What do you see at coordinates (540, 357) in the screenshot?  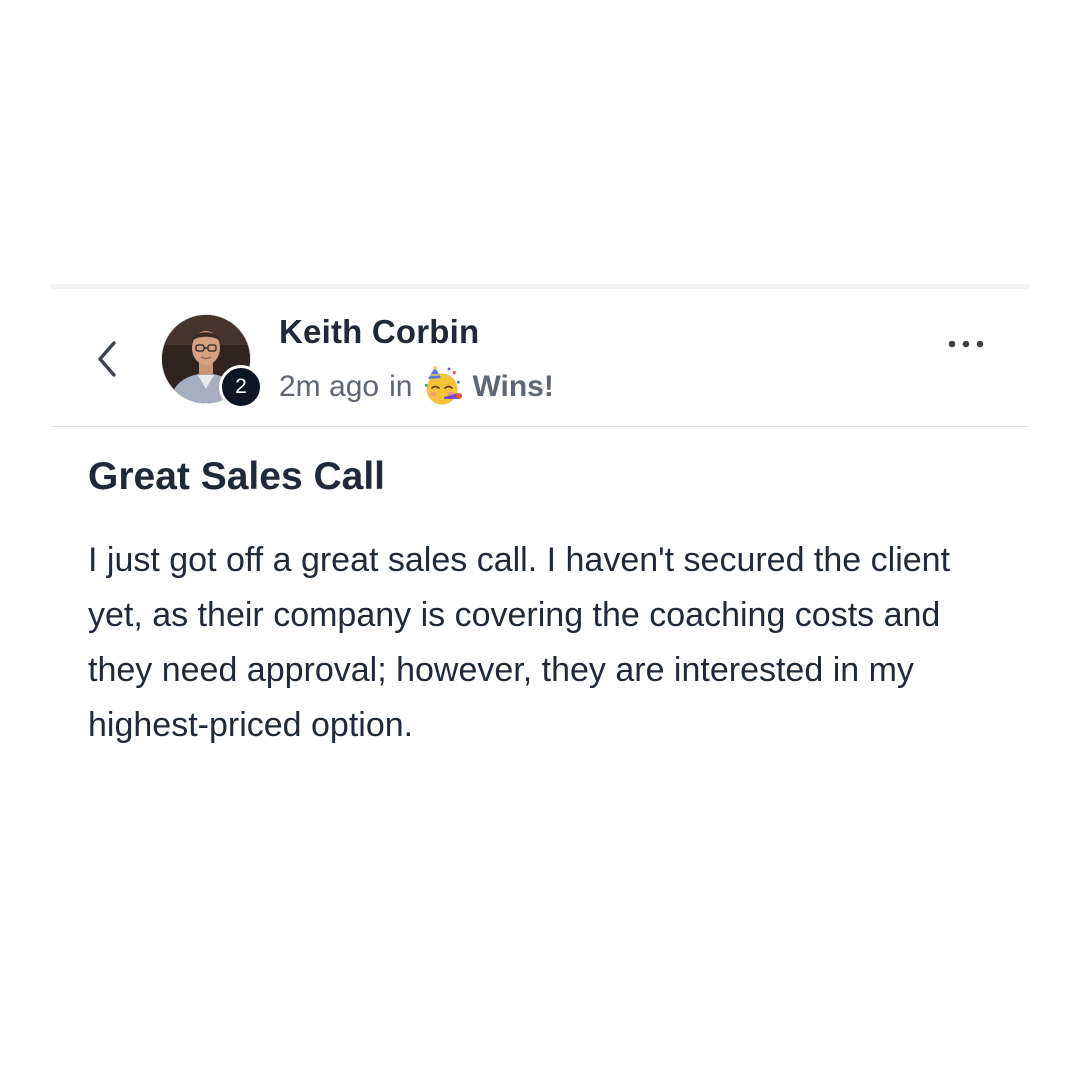 I see `post-header: 2 Keith Corbin 2m ago in Wins!` at bounding box center [540, 357].